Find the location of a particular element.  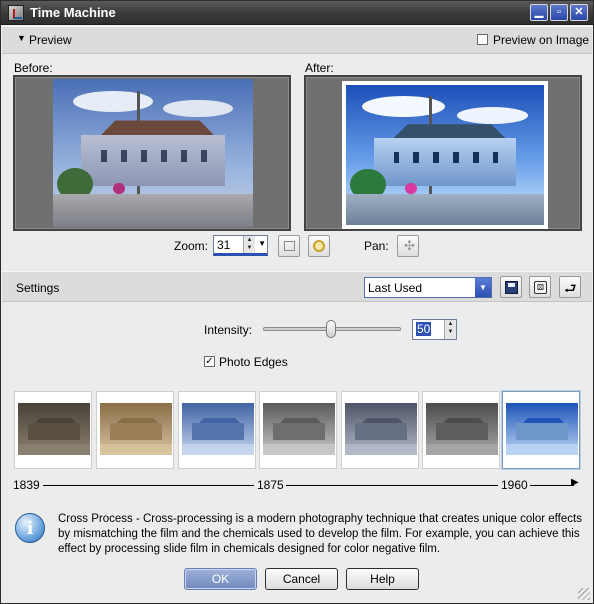

settings-label: Settings is located at coordinates (38, 288).